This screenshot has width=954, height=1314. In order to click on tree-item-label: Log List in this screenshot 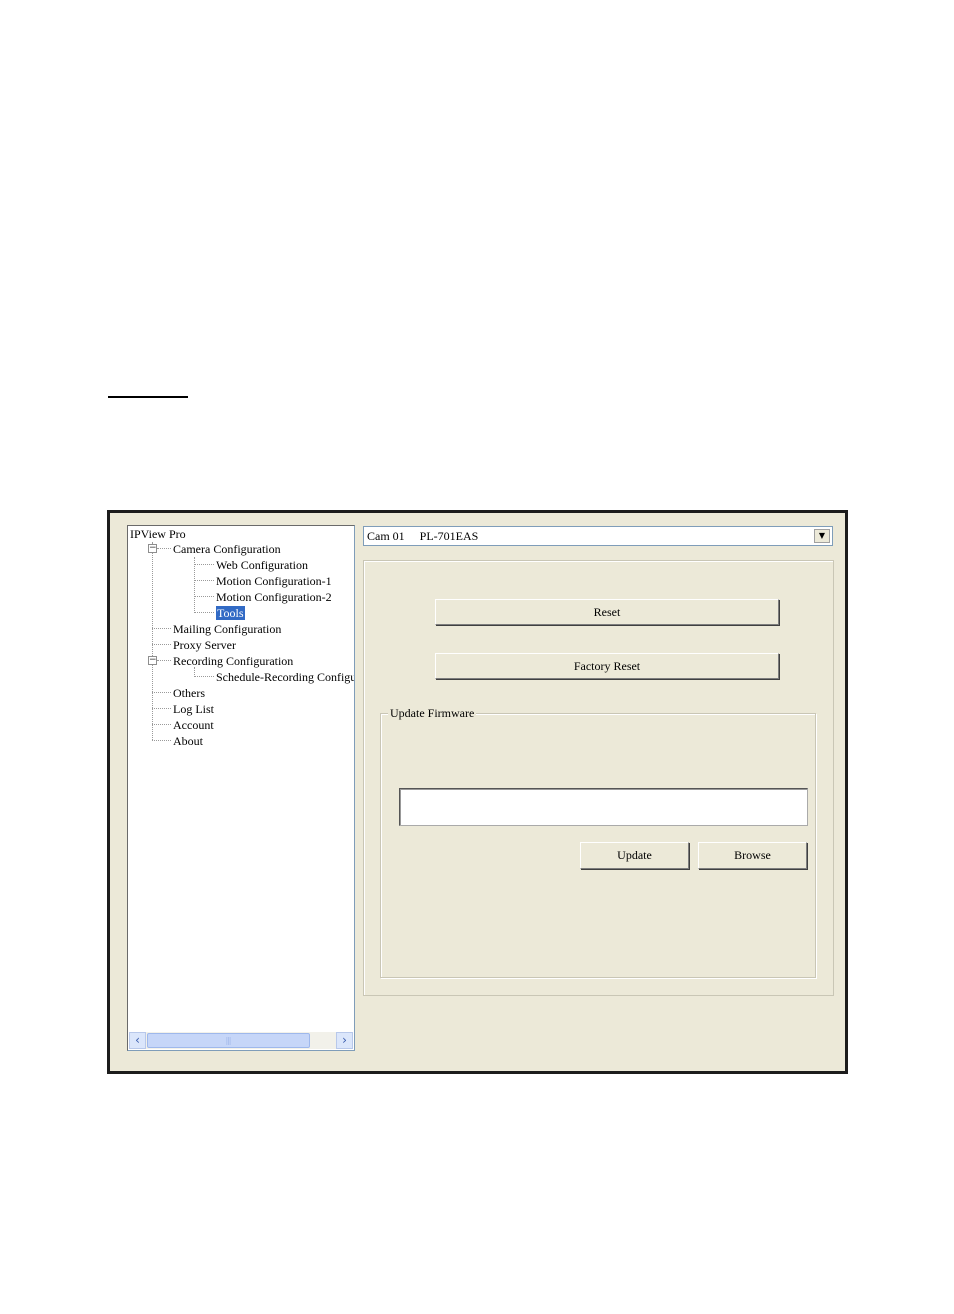, I will do `click(193, 709)`.